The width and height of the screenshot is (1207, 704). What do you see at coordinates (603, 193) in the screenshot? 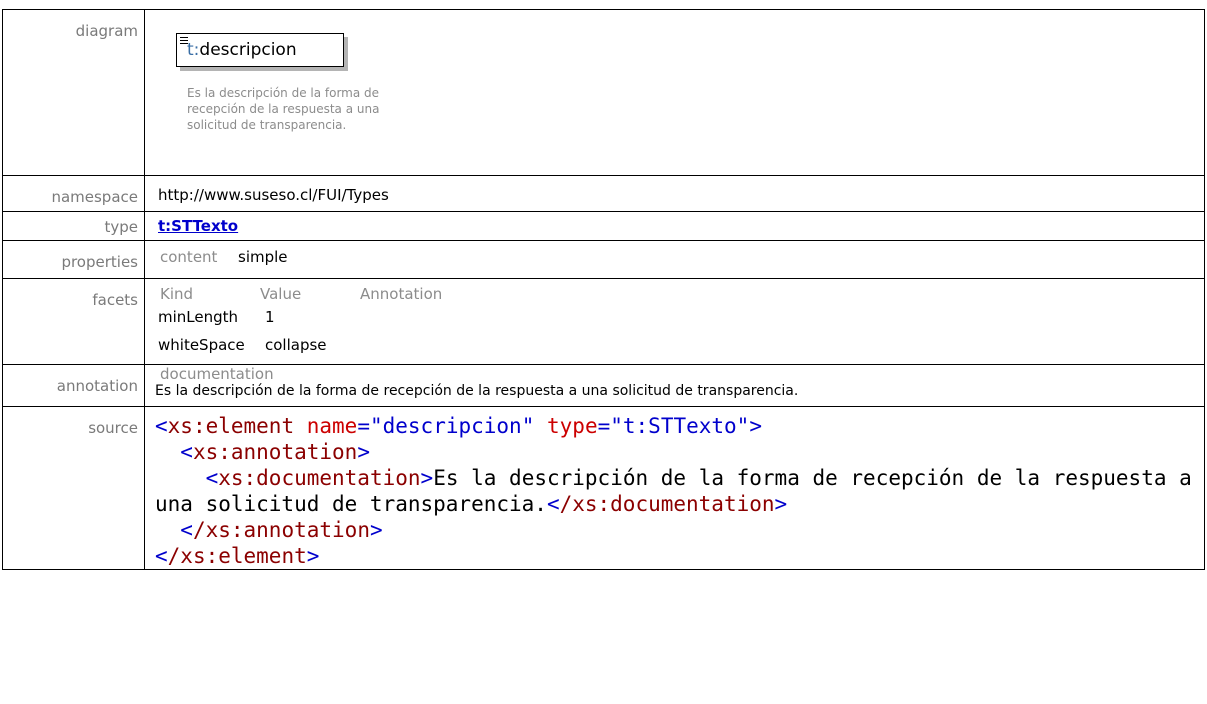
I see `row-namespace: namespace http://www.suseso.cl/FUI/Types` at bounding box center [603, 193].